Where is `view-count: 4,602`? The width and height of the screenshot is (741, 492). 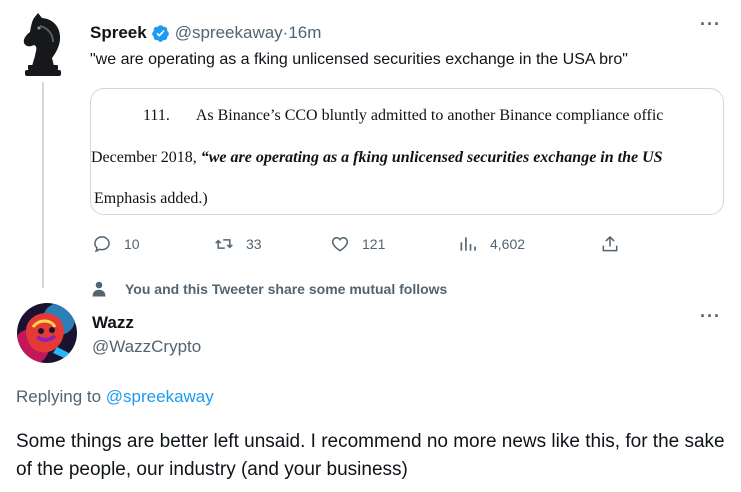
view-count: 4,602 is located at coordinates (508, 244).